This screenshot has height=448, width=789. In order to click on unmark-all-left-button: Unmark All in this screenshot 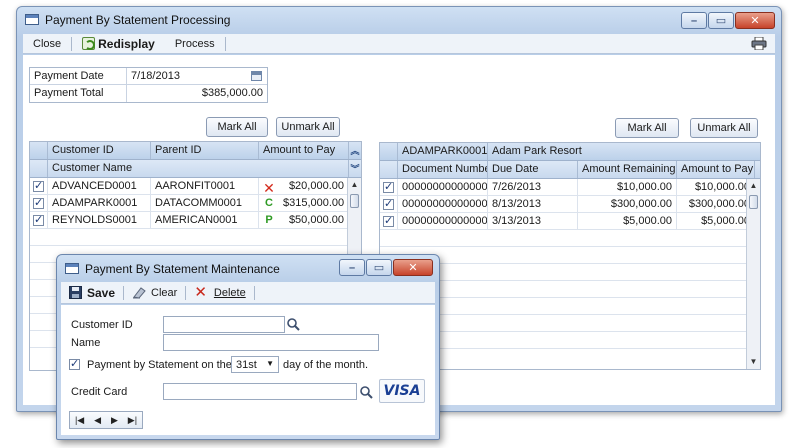, I will do `click(308, 127)`.